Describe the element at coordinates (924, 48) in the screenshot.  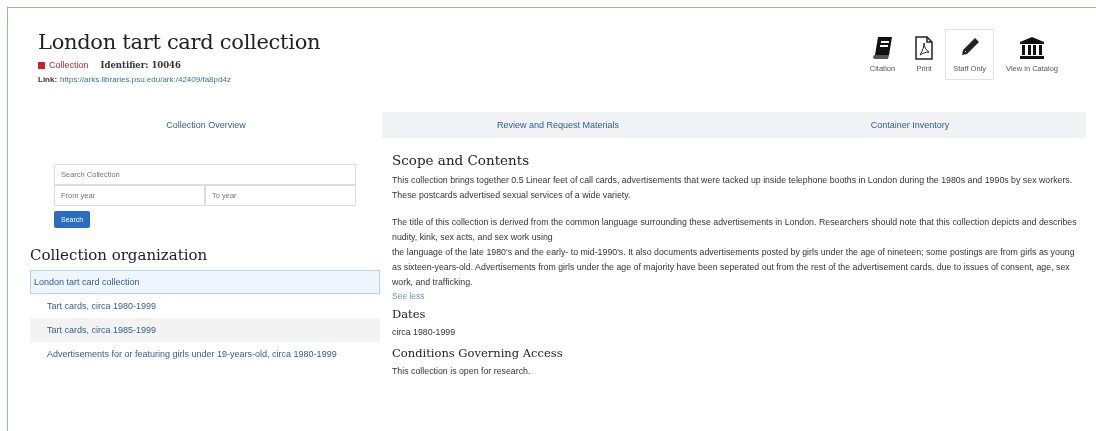
I see `pdf-file-icon` at that location.